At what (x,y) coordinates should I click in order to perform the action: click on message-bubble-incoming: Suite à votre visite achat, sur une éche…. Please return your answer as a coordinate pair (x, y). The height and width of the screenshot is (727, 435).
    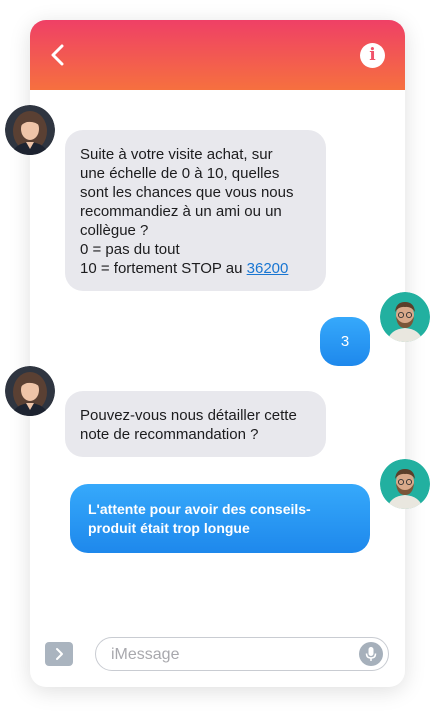
    Looking at the image, I should click on (195, 210).